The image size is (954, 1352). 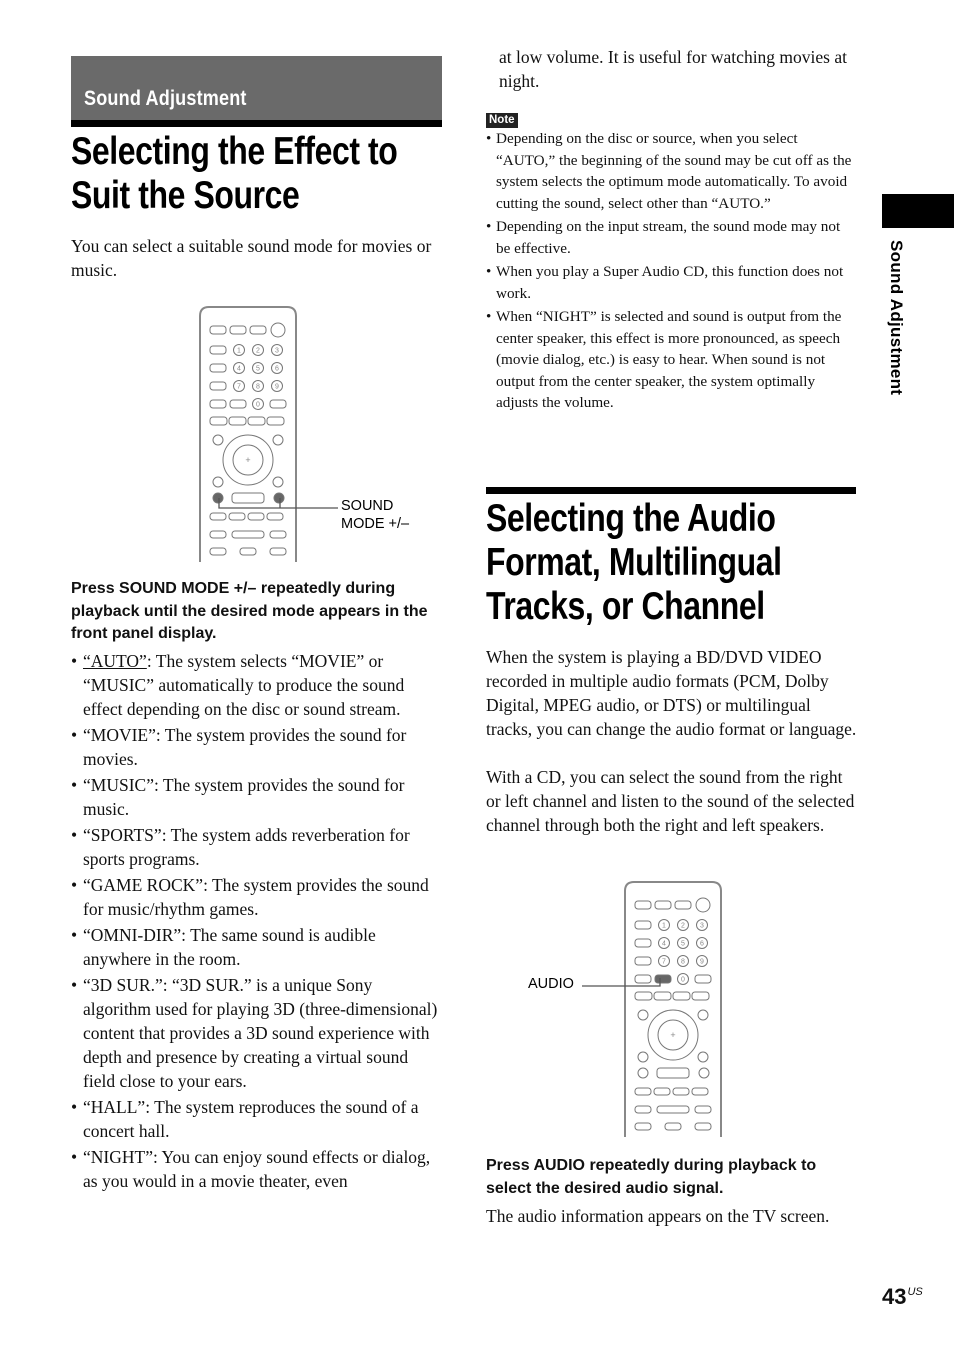 I want to click on sound-mode-name: “NIGHT”, so click(x=118, y=1157).